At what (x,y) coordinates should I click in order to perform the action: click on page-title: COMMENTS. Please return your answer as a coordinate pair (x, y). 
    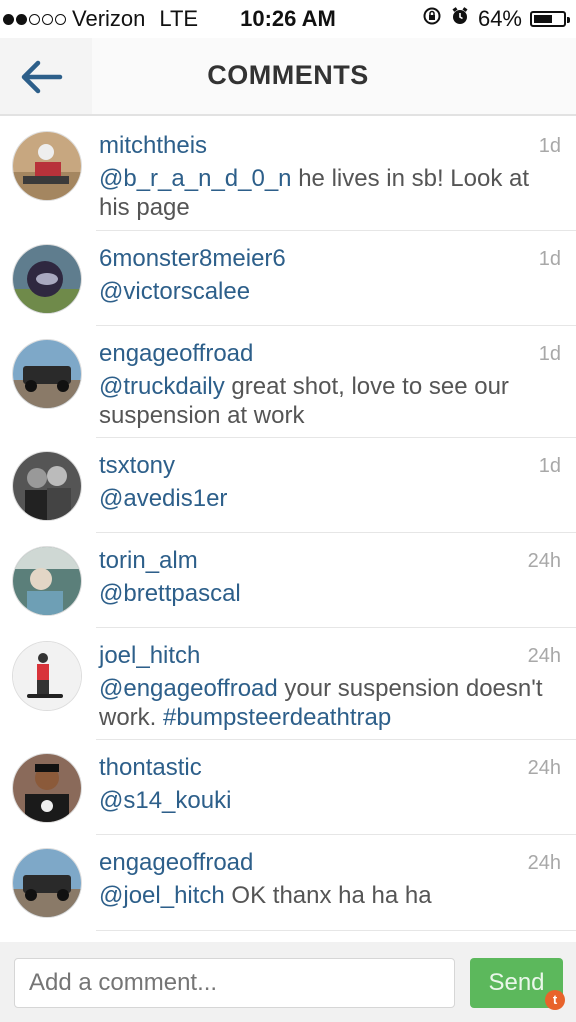
    Looking at the image, I should click on (288, 75).